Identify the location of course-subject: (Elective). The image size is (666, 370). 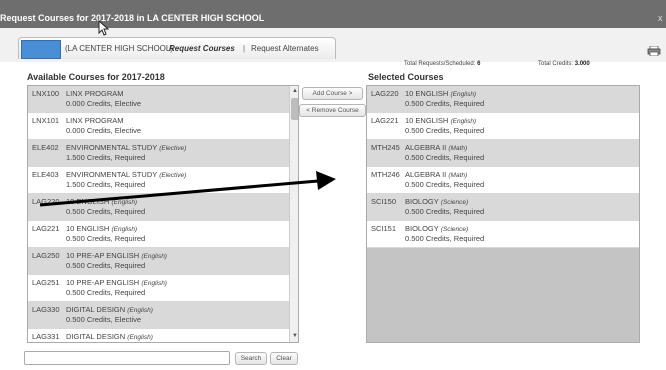
(173, 148).